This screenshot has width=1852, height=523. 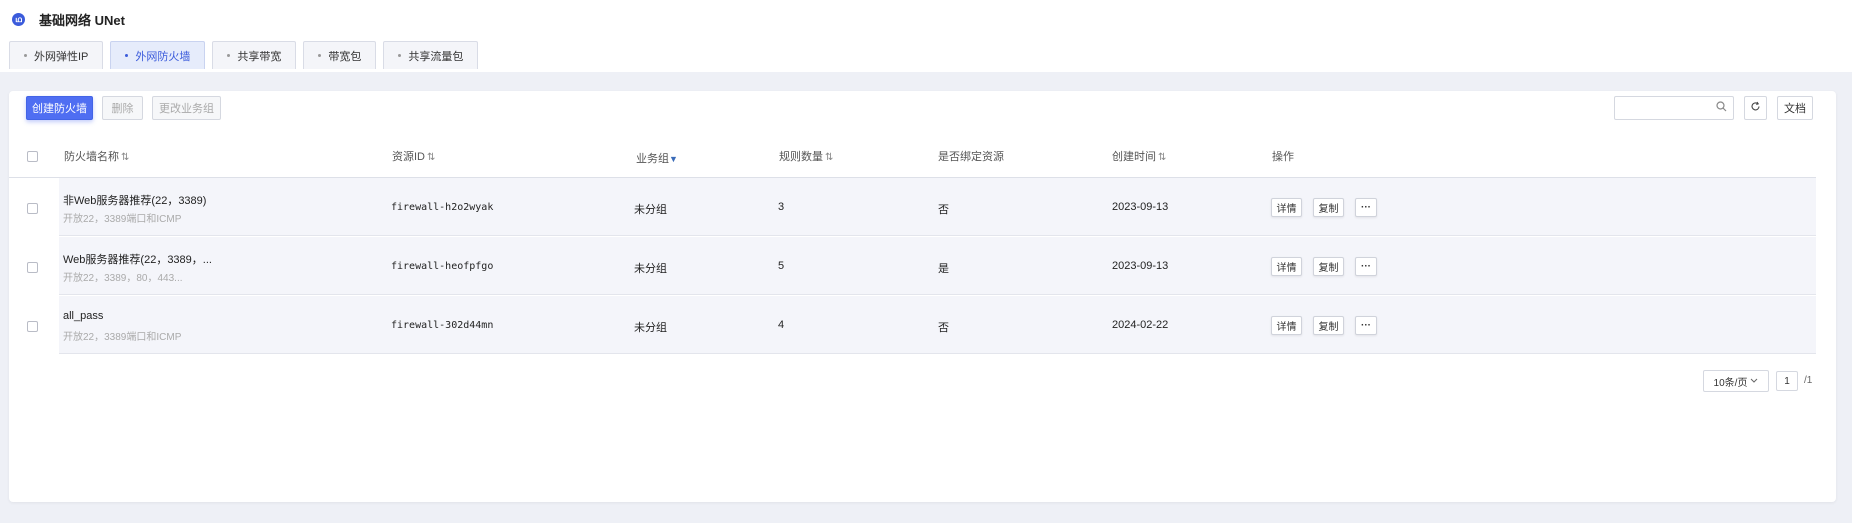 I want to click on search-box, so click(x=1674, y=108).